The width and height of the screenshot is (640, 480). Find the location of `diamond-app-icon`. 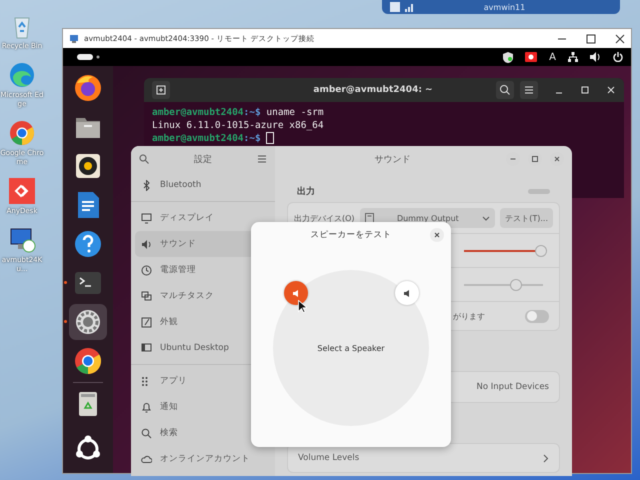

diamond-app-icon is located at coordinates (22, 191).